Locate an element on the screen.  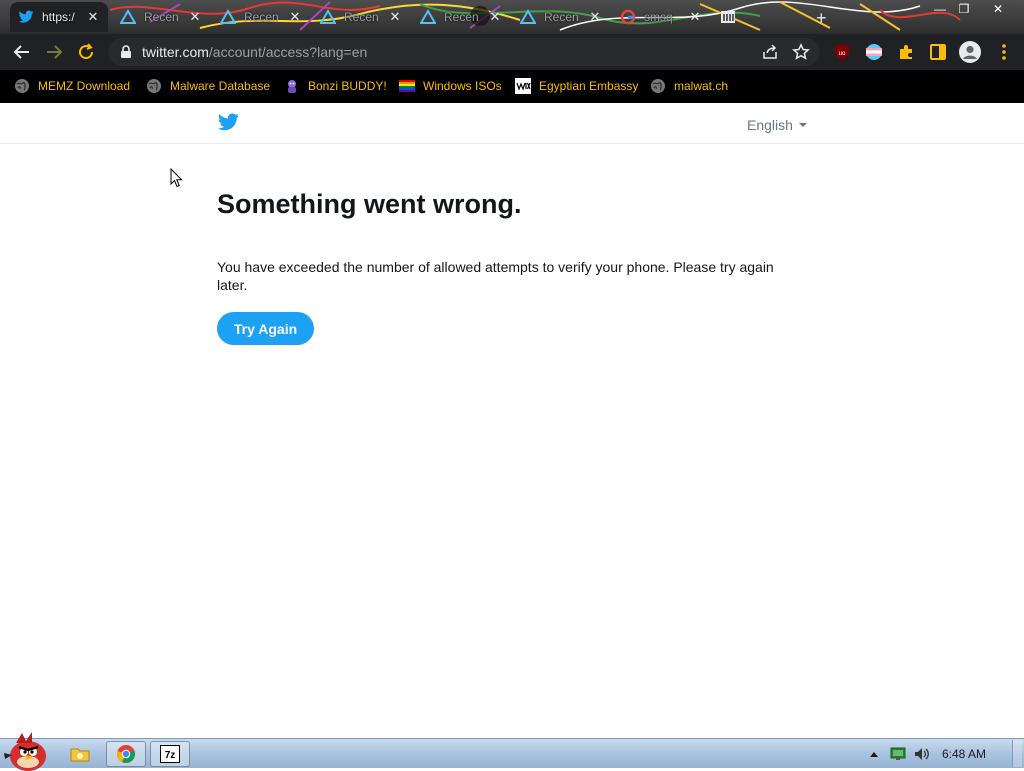
network-icon is located at coordinates (898, 754).